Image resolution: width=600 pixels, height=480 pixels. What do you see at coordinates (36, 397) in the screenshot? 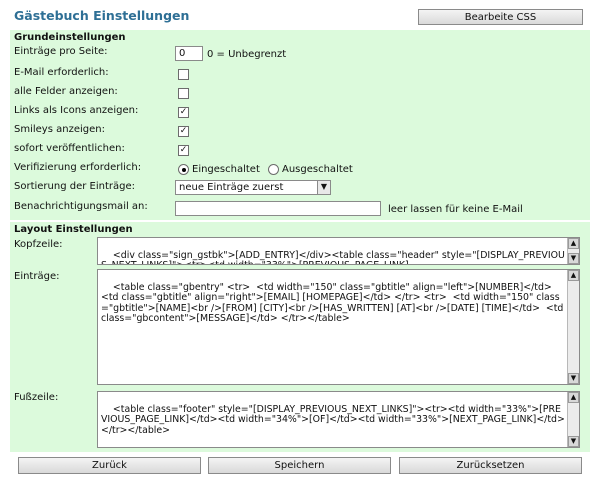
I see `footer-template-label: Fußzeile:` at bounding box center [36, 397].